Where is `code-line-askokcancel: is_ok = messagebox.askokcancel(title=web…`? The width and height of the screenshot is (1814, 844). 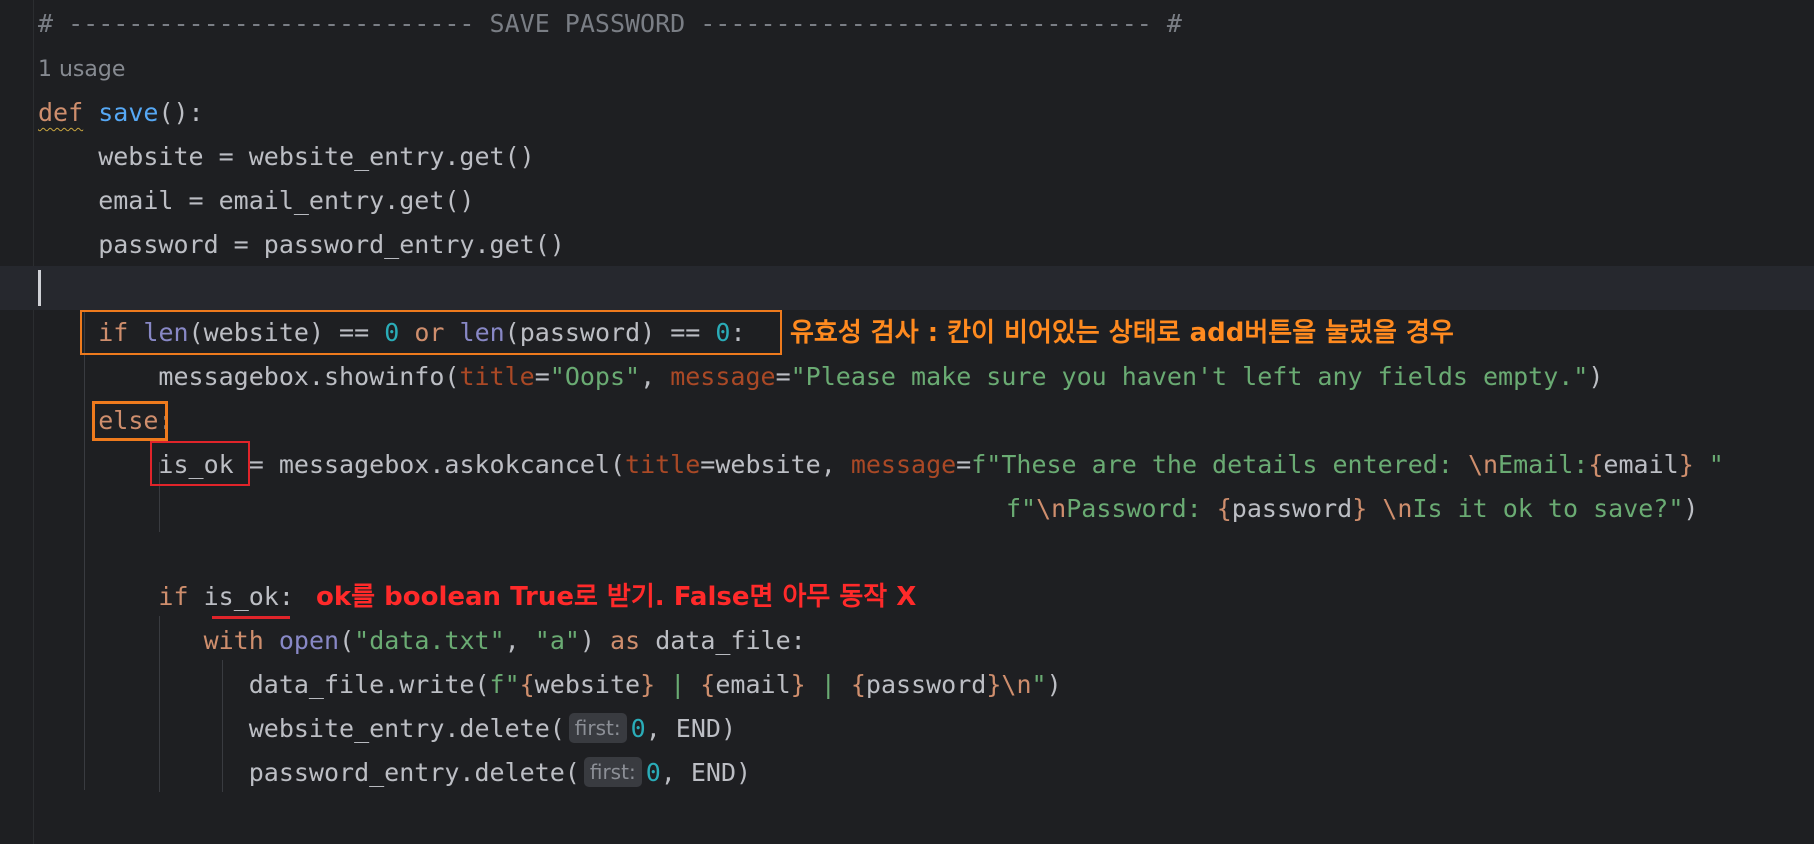 code-line-askokcancel: is_ok = messagebox.askokcancel(title=web… is located at coordinates (881, 465).